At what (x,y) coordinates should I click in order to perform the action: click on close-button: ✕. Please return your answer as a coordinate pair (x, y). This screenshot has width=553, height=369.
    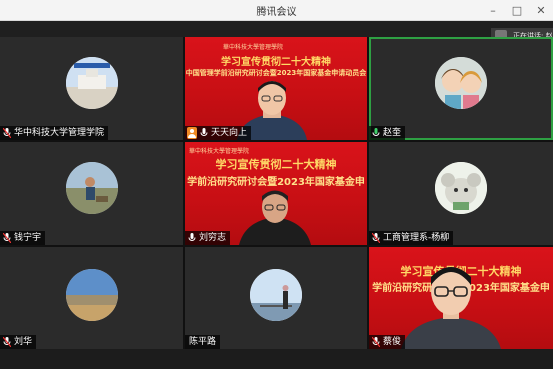
    Looking at the image, I should click on (541, 10).